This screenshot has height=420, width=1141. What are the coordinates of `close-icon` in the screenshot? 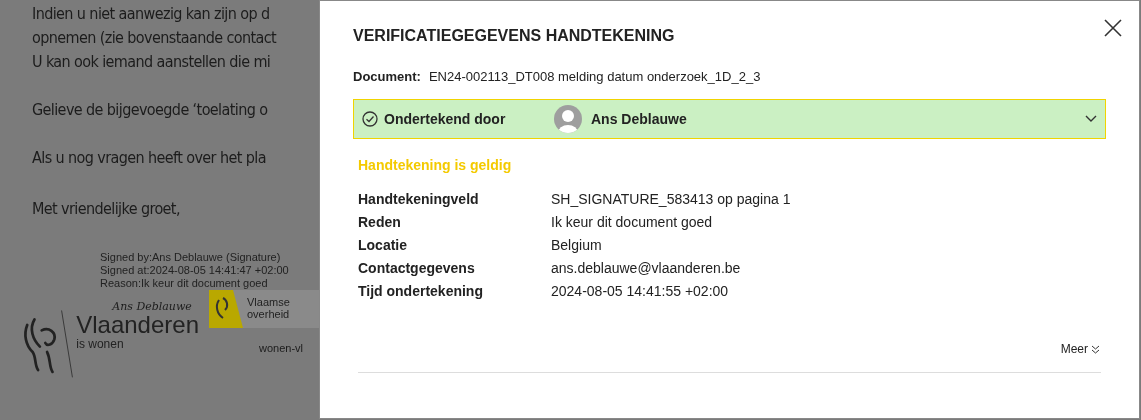 It's located at (1113, 28).